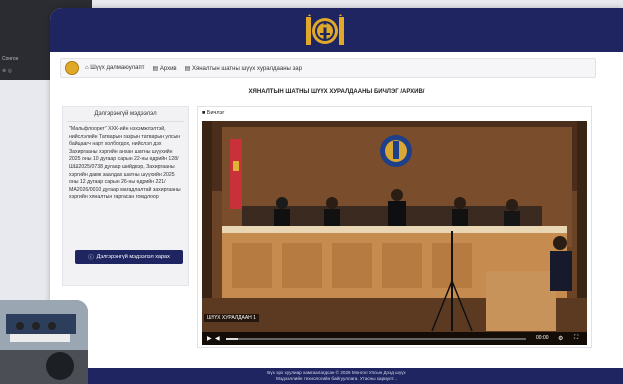  I want to click on video-title: ШҮҮХ ХУРАЛДААН 1, so click(231, 318).